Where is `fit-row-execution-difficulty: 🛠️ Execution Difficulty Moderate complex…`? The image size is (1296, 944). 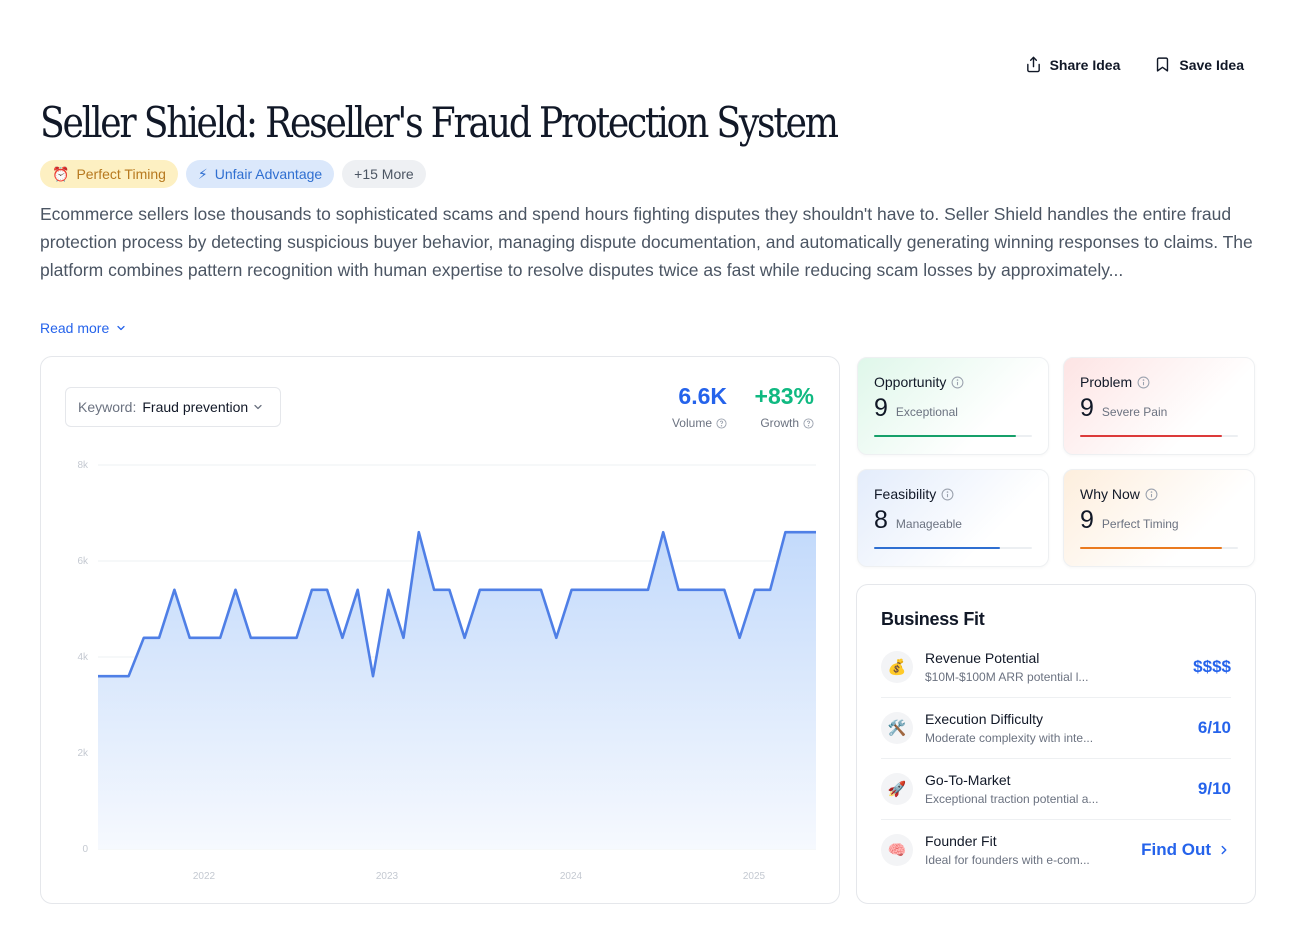 fit-row-execution-difficulty: 🛠️ Execution Difficulty Moderate complex… is located at coordinates (1056, 728).